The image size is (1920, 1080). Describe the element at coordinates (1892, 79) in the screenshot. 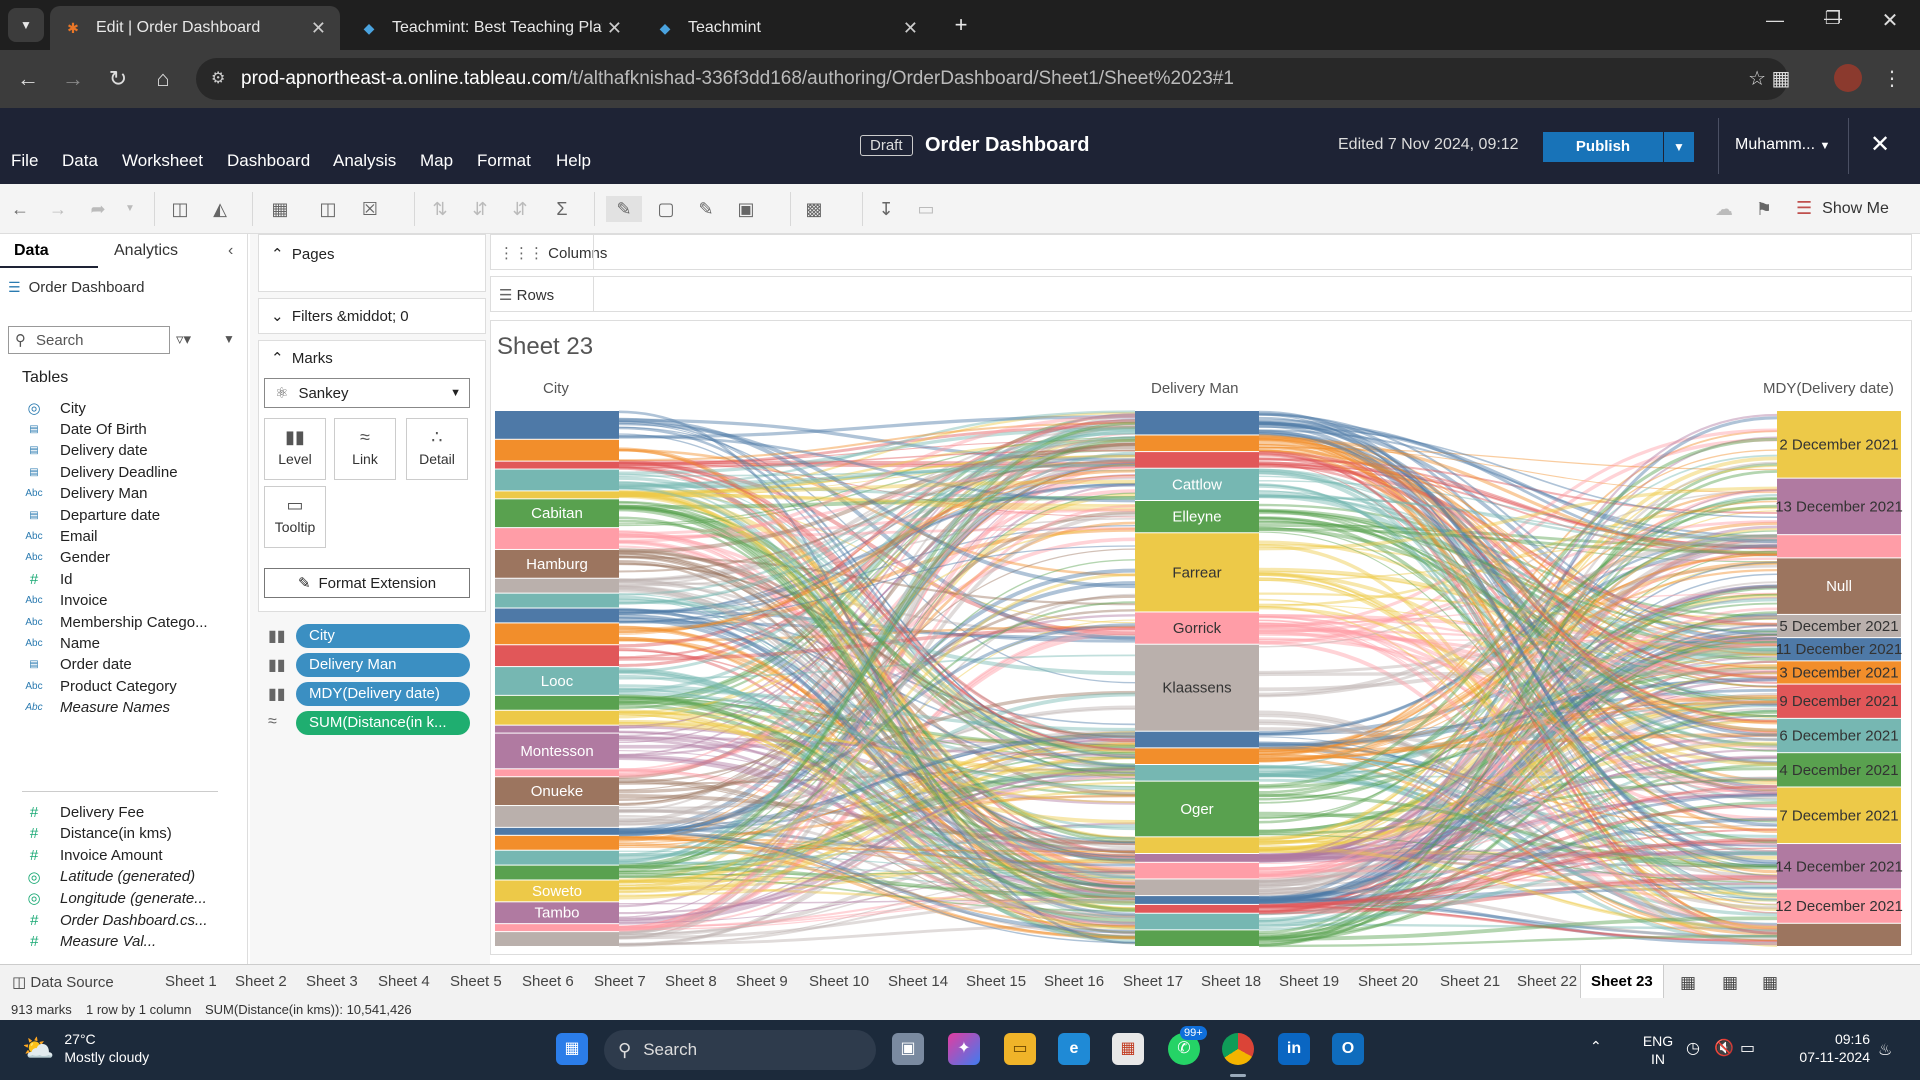

I see `browser-menu-icon: ⋮` at that location.